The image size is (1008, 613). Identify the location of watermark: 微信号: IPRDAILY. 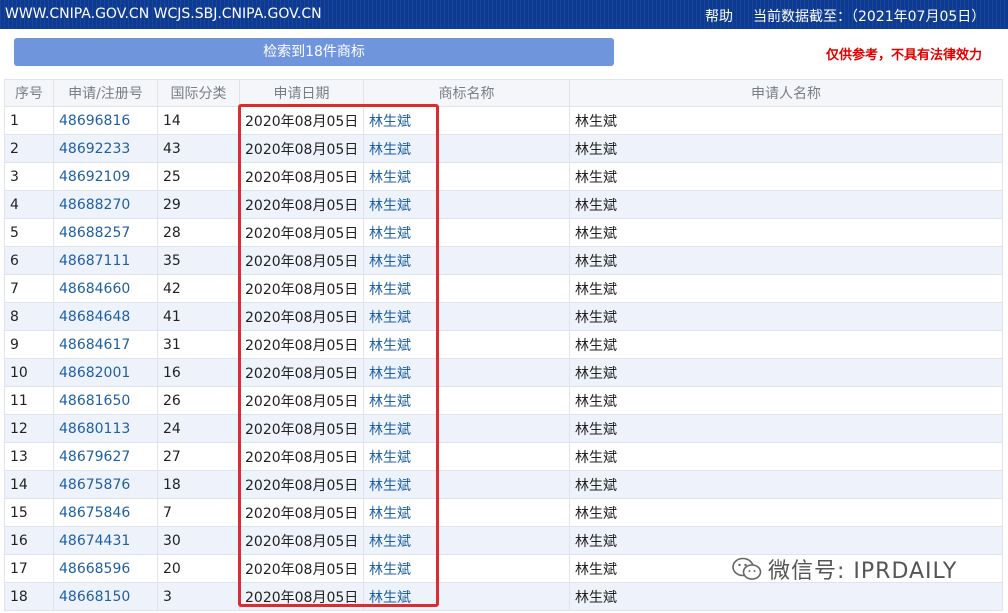
(844, 569).